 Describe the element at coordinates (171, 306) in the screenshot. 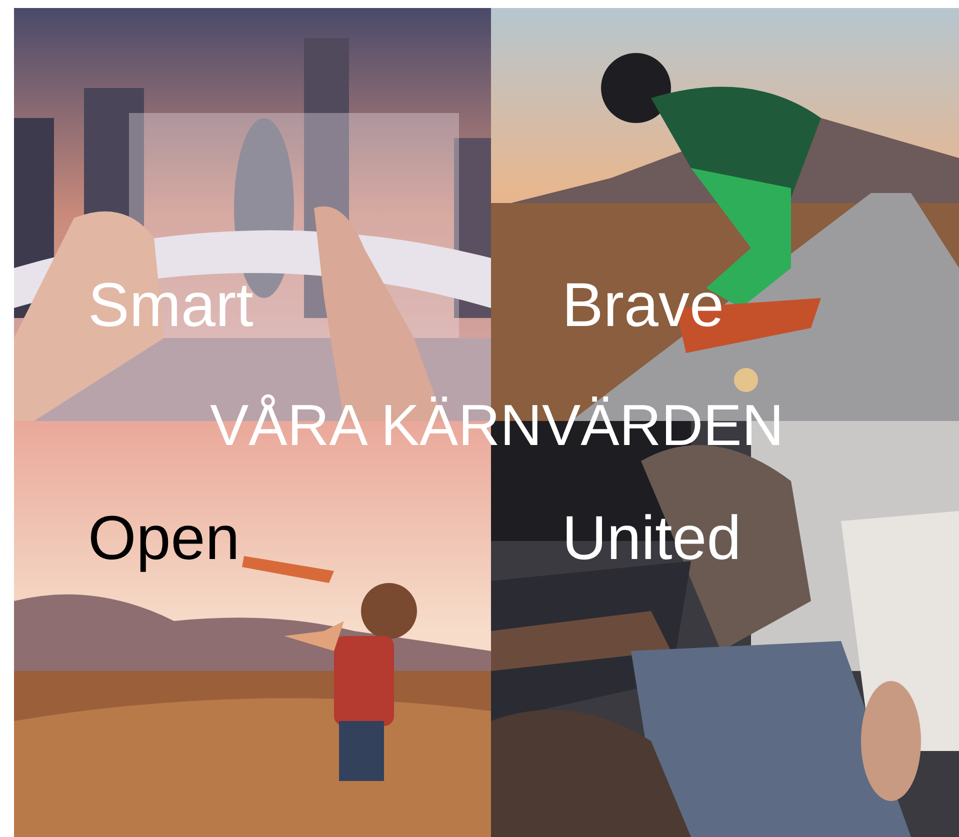

I see `value-label: Smart` at that location.